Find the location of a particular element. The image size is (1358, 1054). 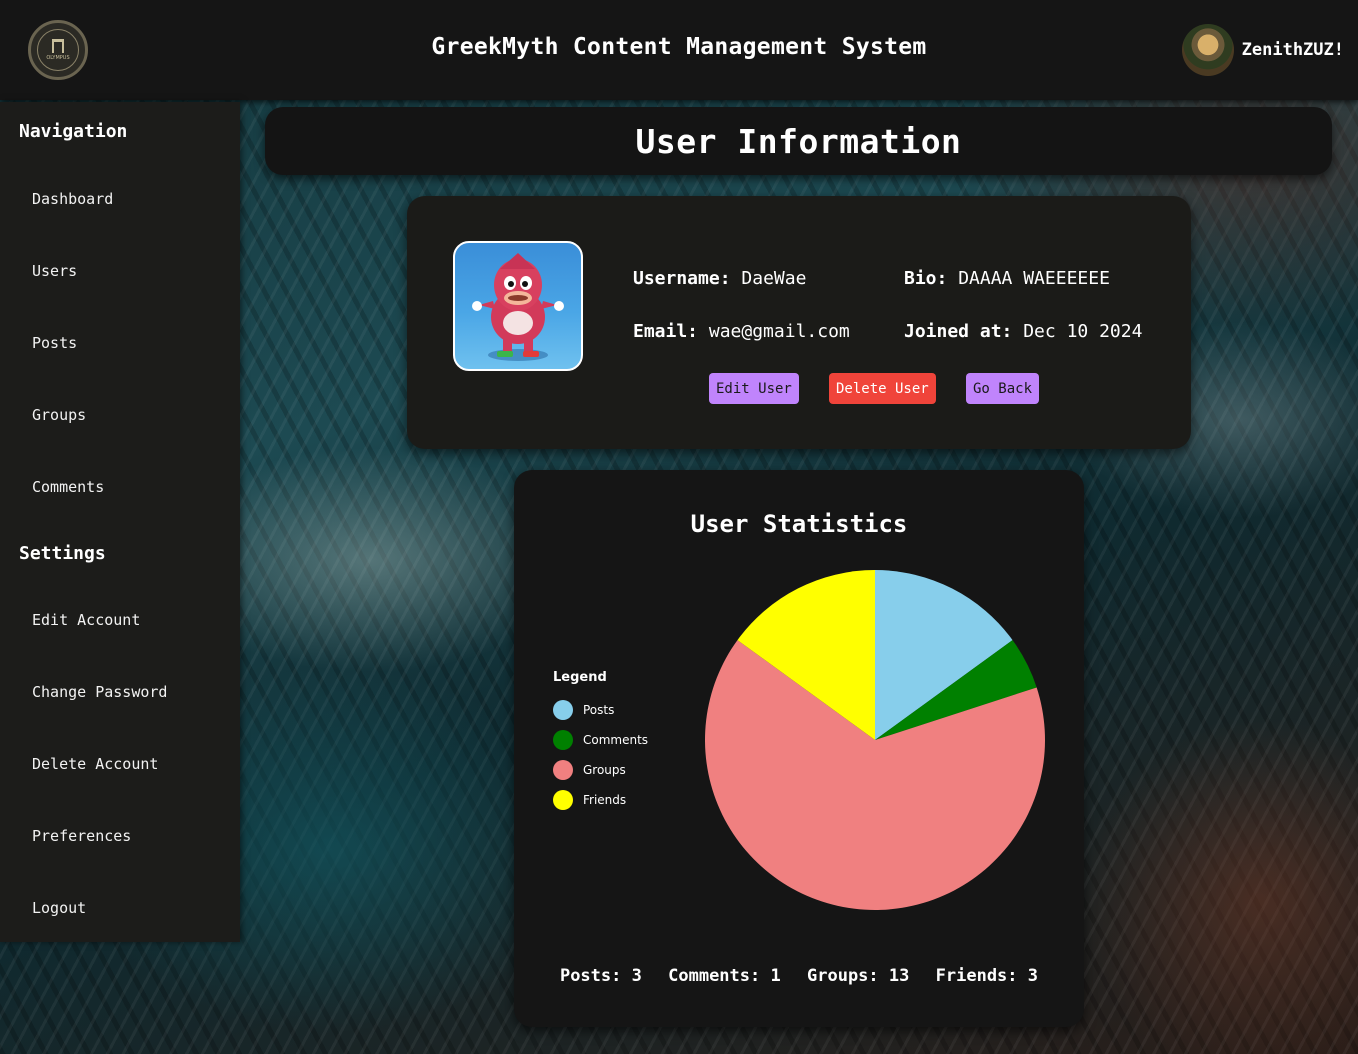

user-menu: ZenithZUZ! is located at coordinates (1262, 50).